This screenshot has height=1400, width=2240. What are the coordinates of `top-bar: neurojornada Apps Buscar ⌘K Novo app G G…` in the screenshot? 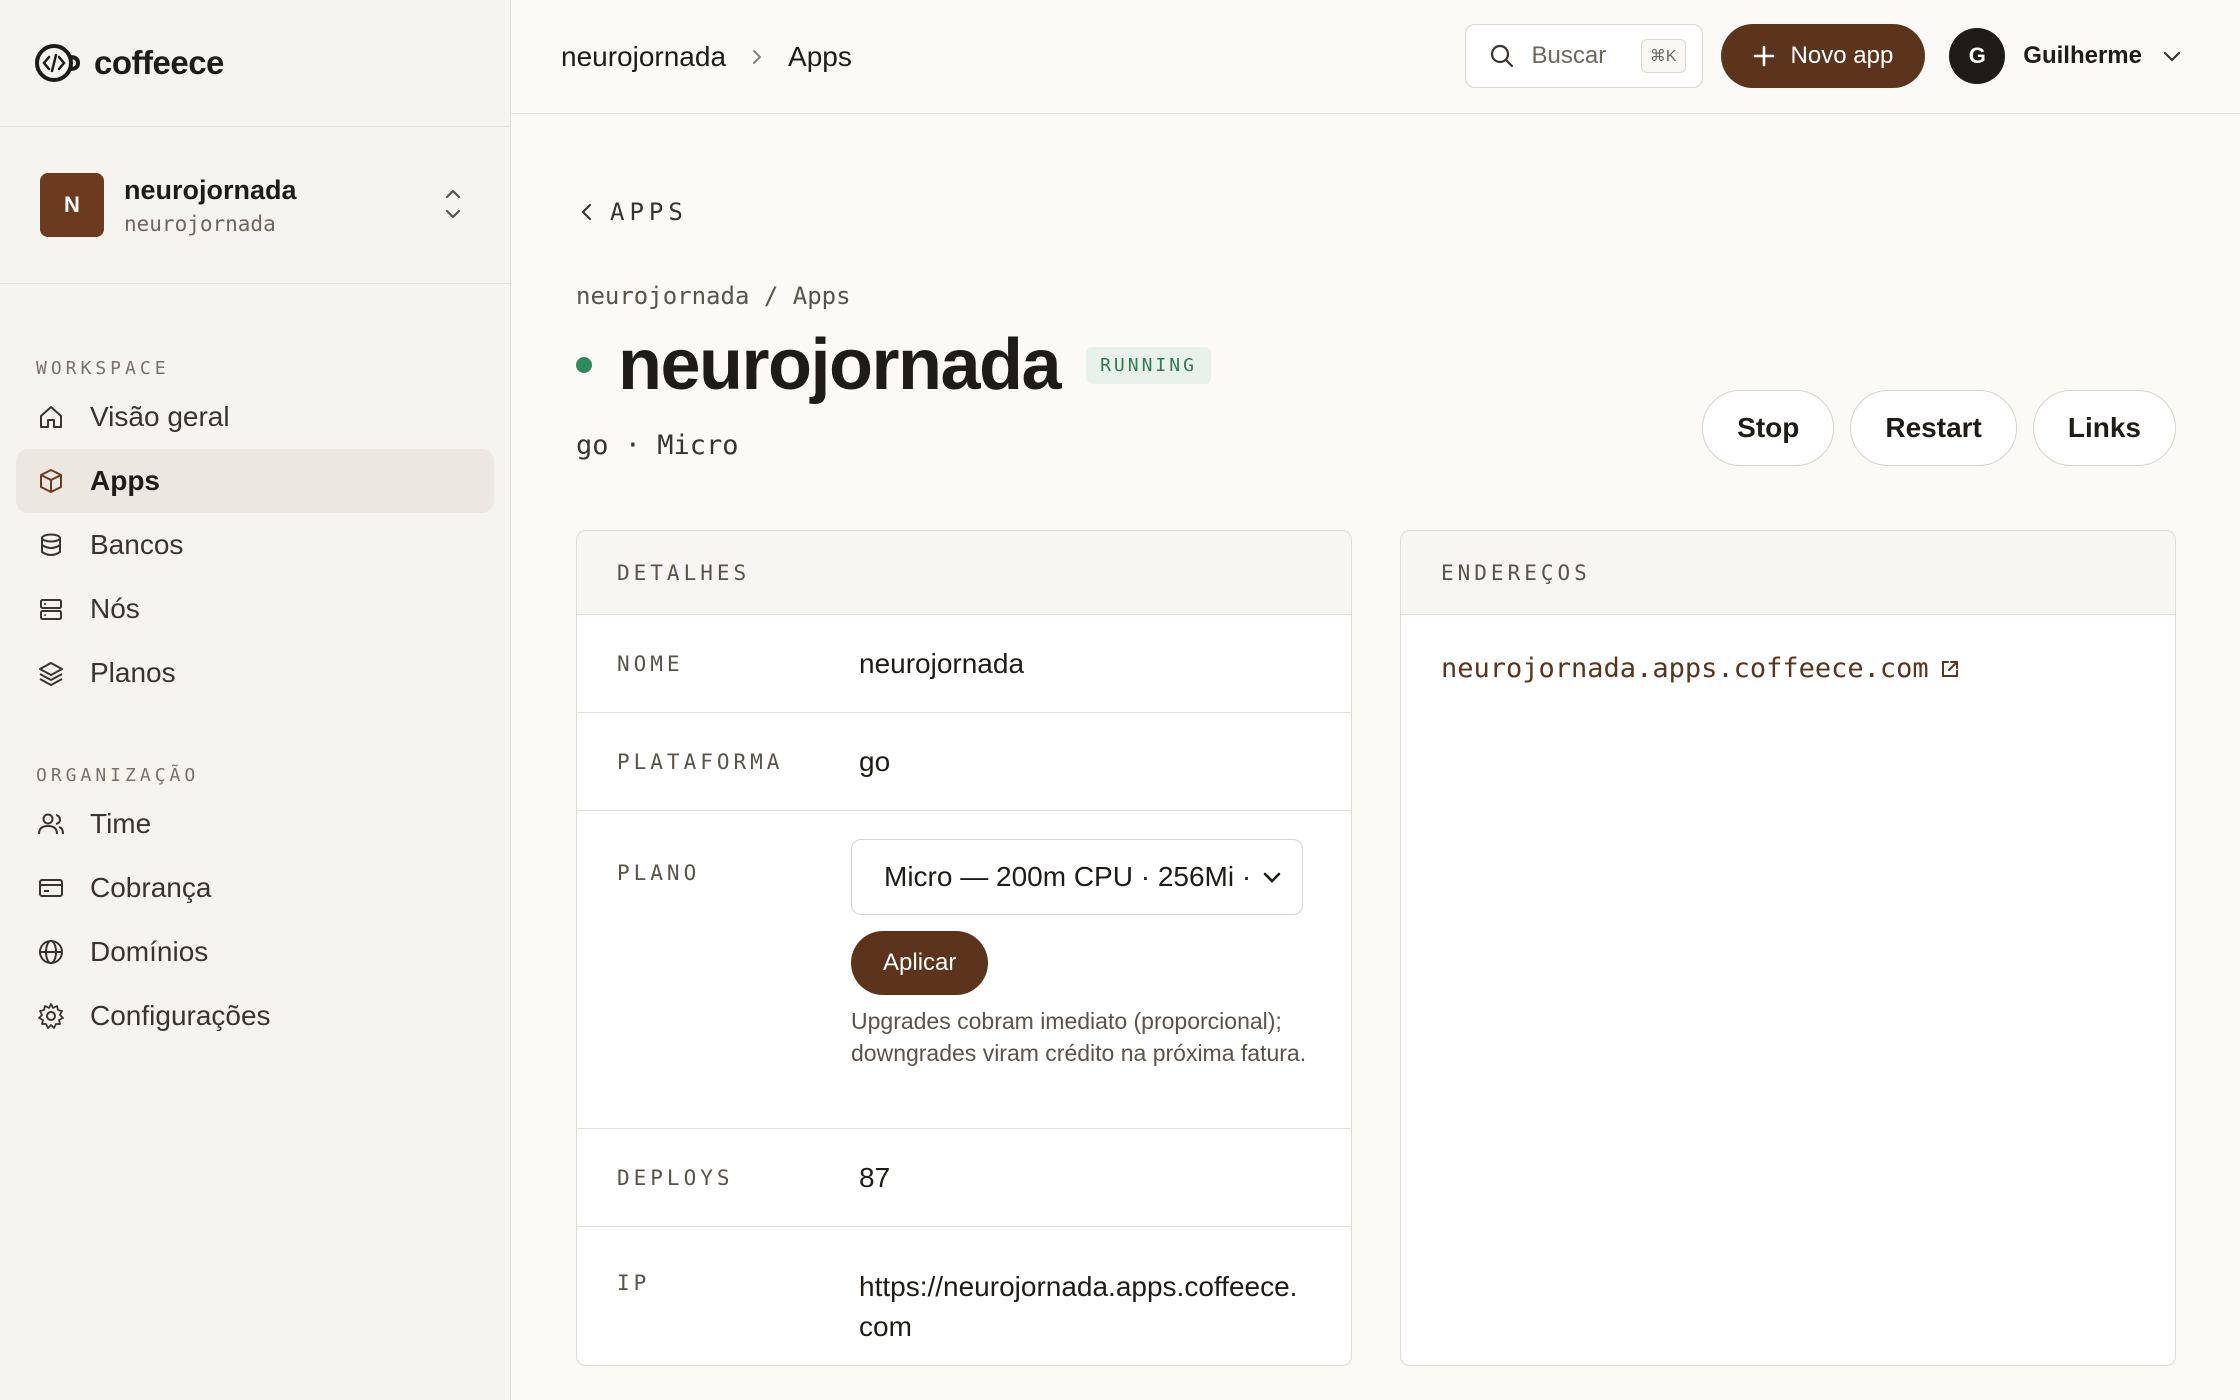 It's located at (1375, 57).